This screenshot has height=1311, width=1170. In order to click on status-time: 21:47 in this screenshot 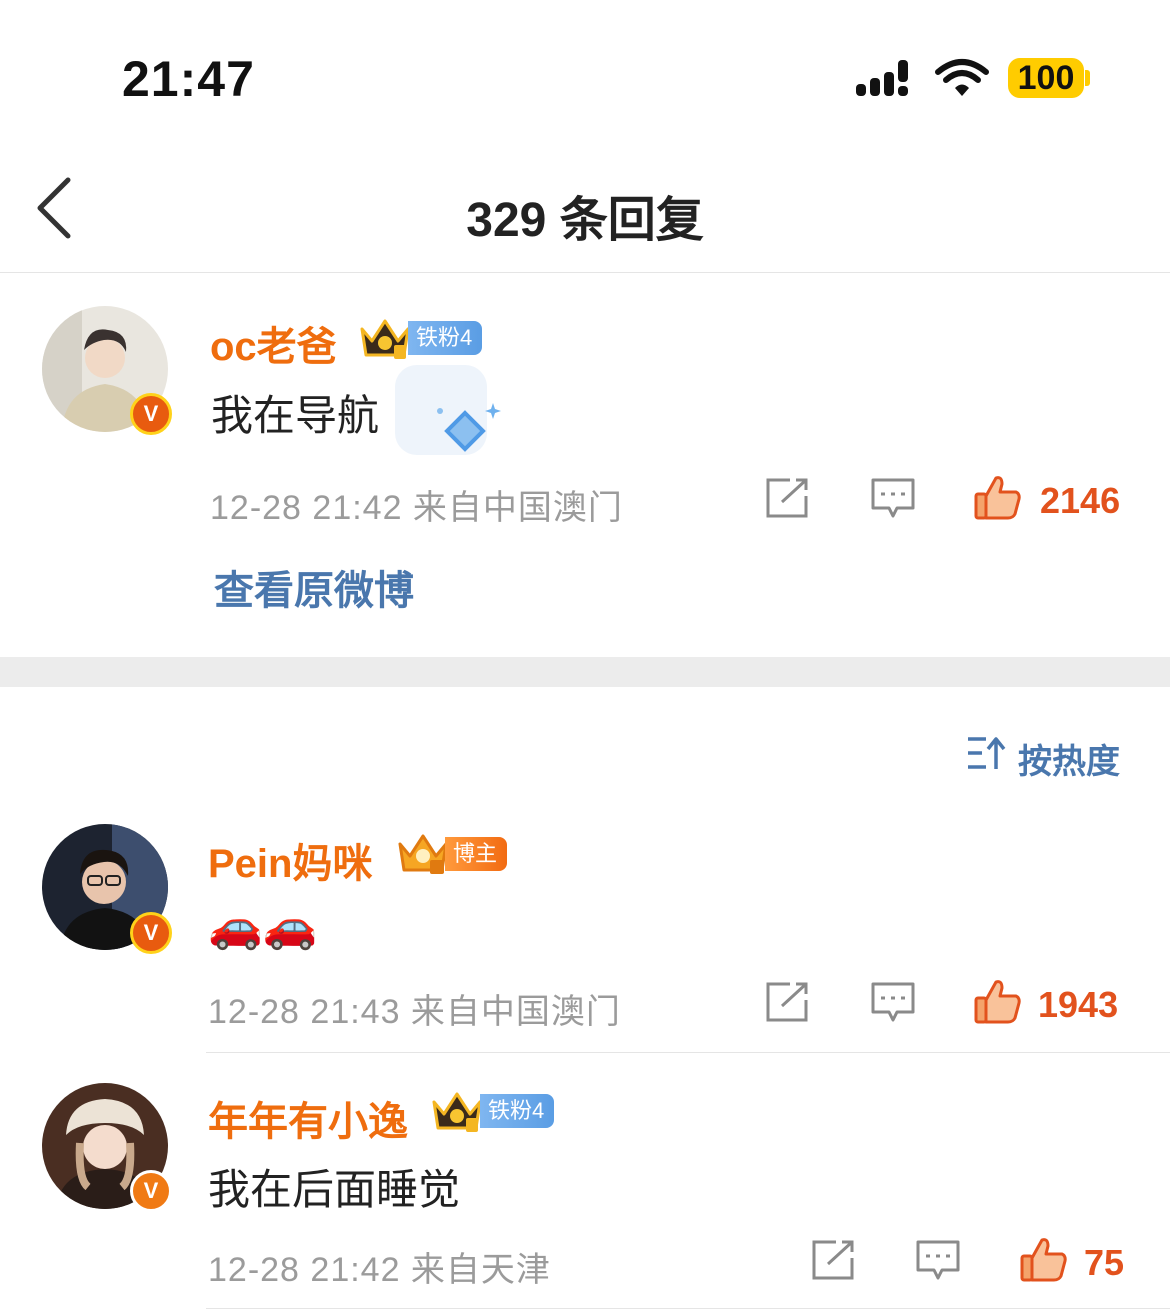, I will do `click(188, 79)`.